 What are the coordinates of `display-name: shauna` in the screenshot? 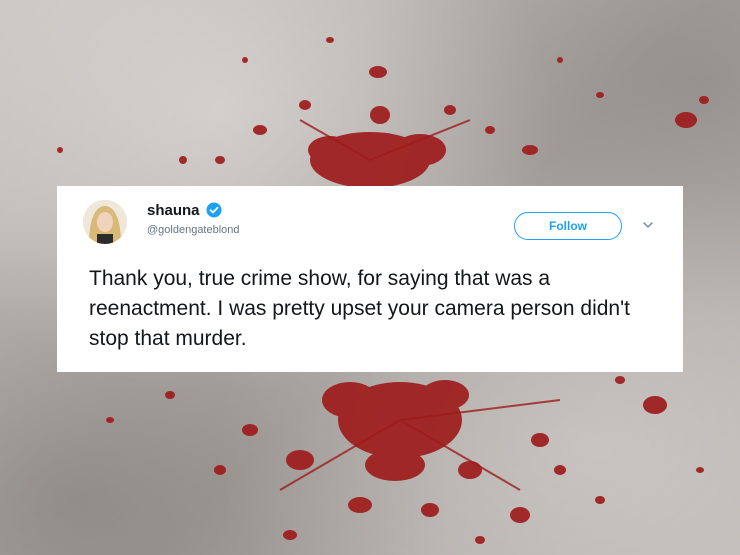 It's located at (173, 210).